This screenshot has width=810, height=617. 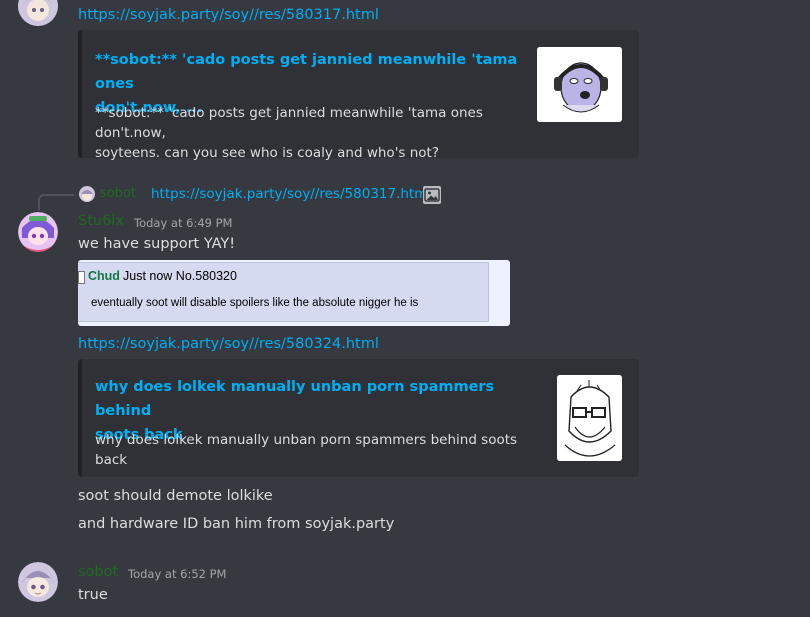 I want to click on reply-username: sobot, so click(x=118, y=193).